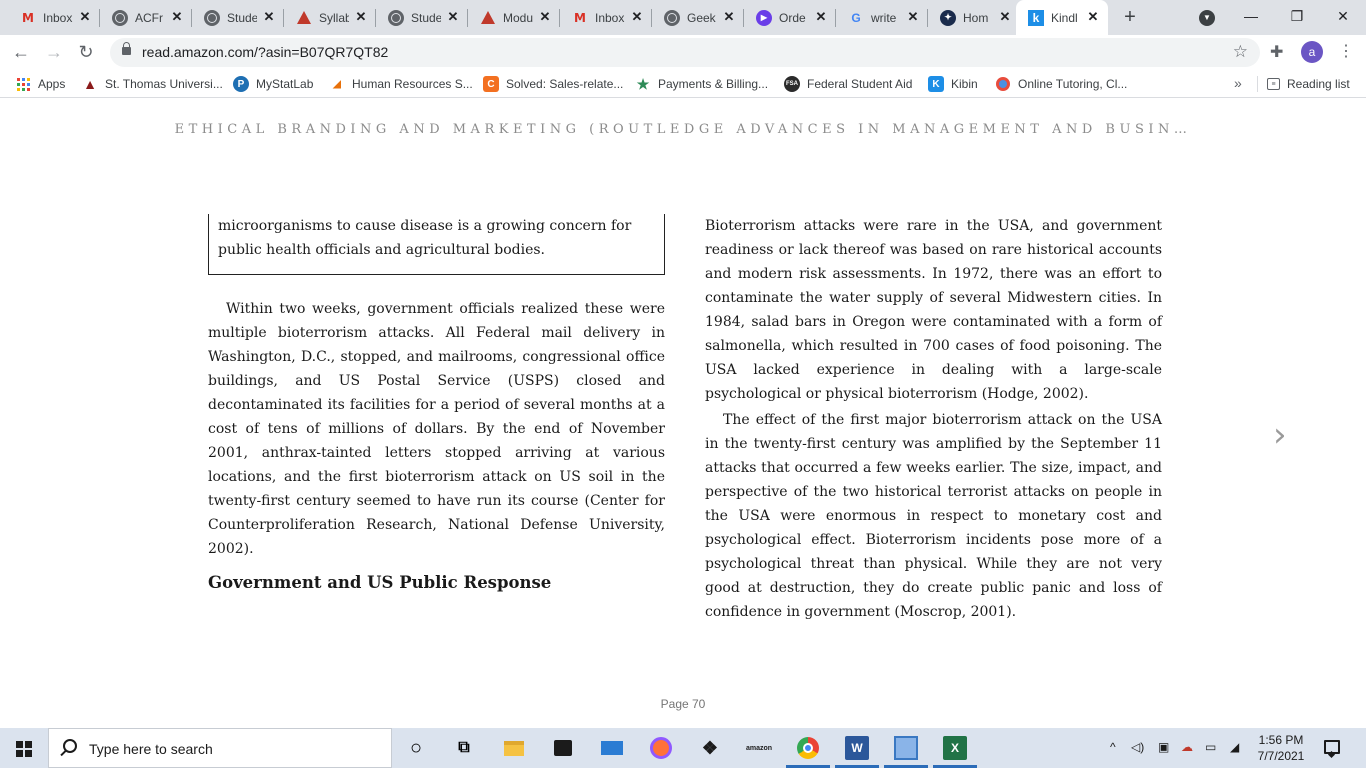 This screenshot has height=768, width=1366. I want to click on tab-title: Kindl, so click(1064, 17).